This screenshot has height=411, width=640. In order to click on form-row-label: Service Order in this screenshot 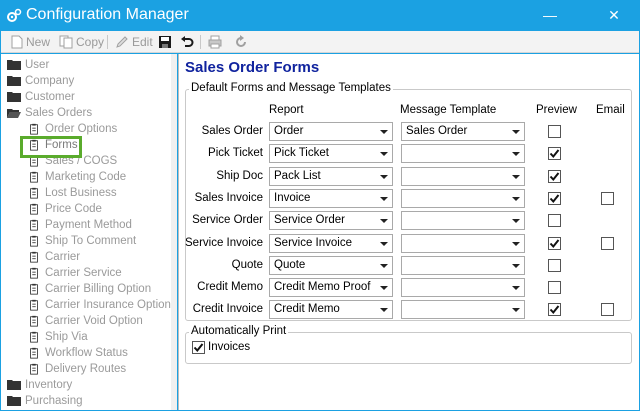, I will do `click(227, 220)`.